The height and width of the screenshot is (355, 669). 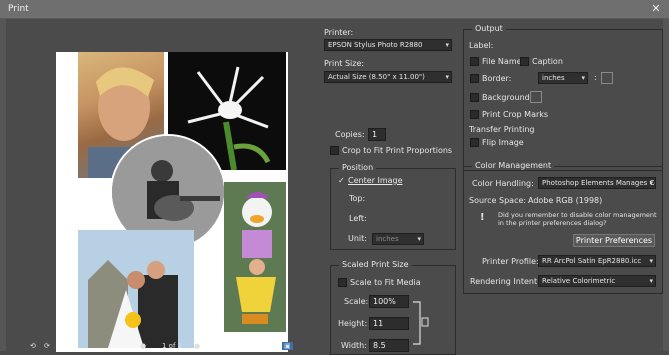 I want to click on scaled-title: Scaled Print Size, so click(x=375, y=264).